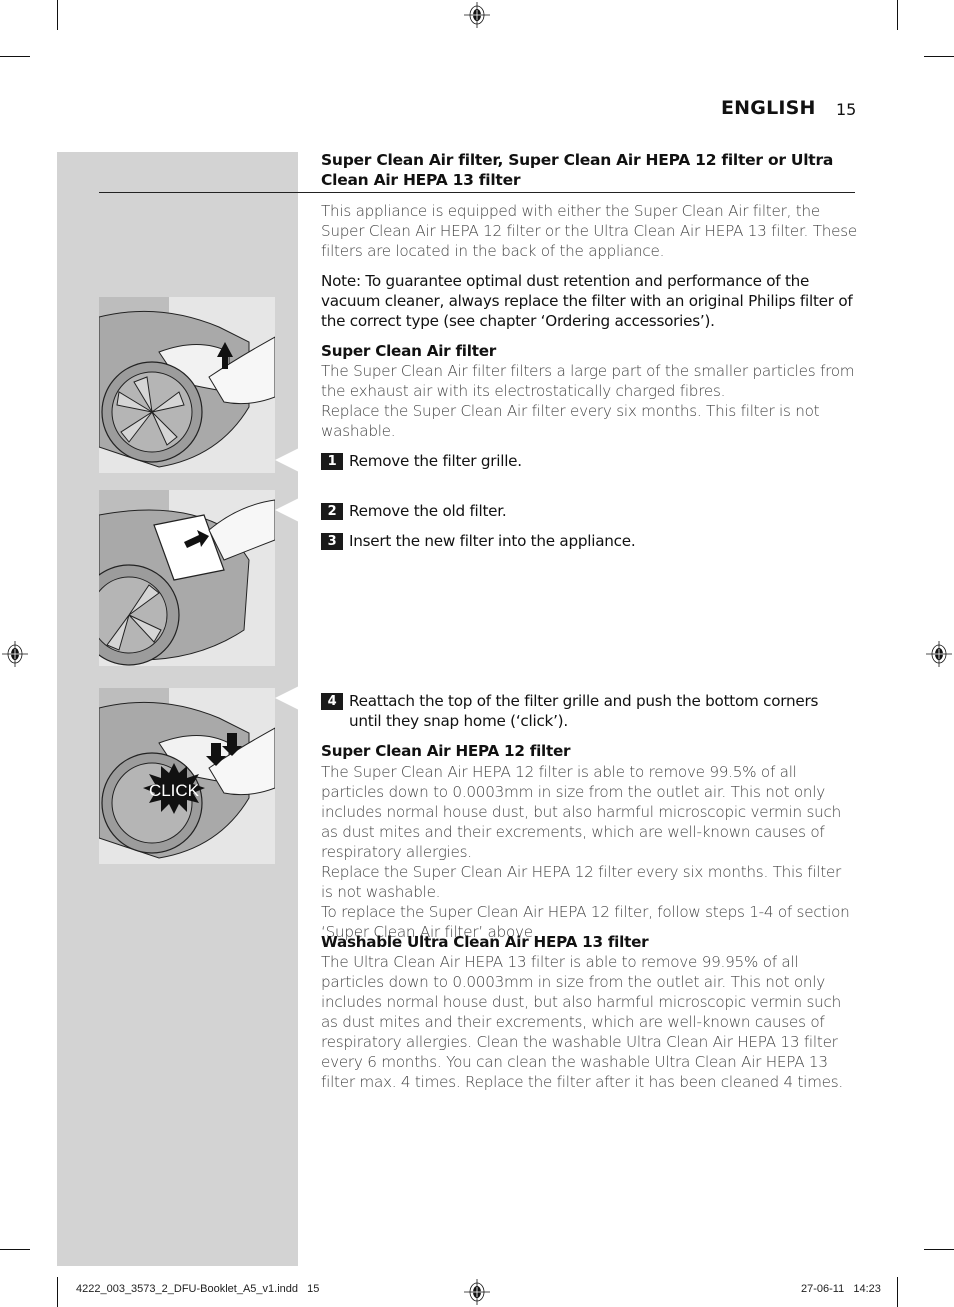  I want to click on illustration-remove-filter-grille, so click(187, 385).